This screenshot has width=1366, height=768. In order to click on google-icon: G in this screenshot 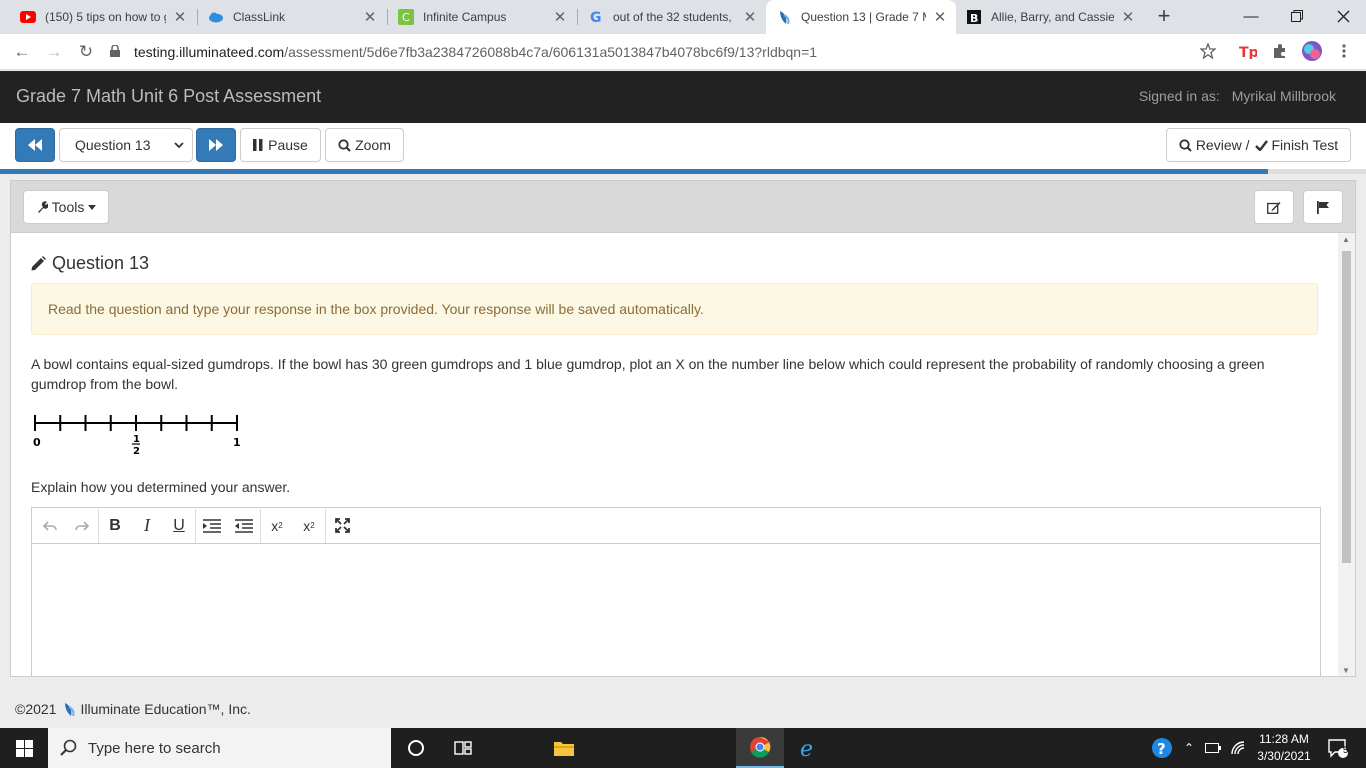, I will do `click(596, 17)`.